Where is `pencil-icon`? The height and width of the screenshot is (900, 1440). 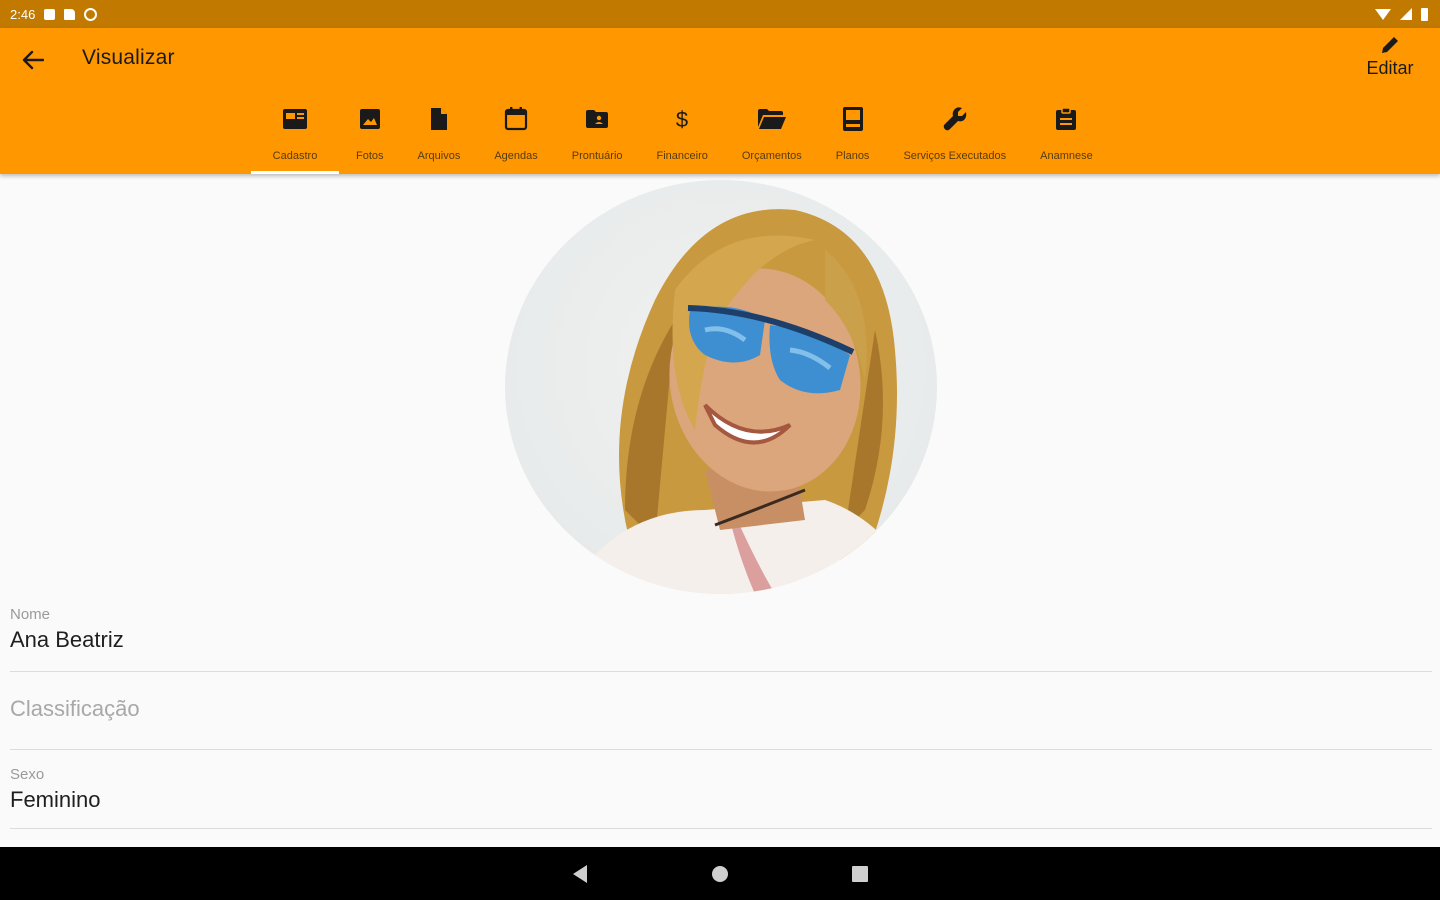
pencil-icon is located at coordinates (1390, 45).